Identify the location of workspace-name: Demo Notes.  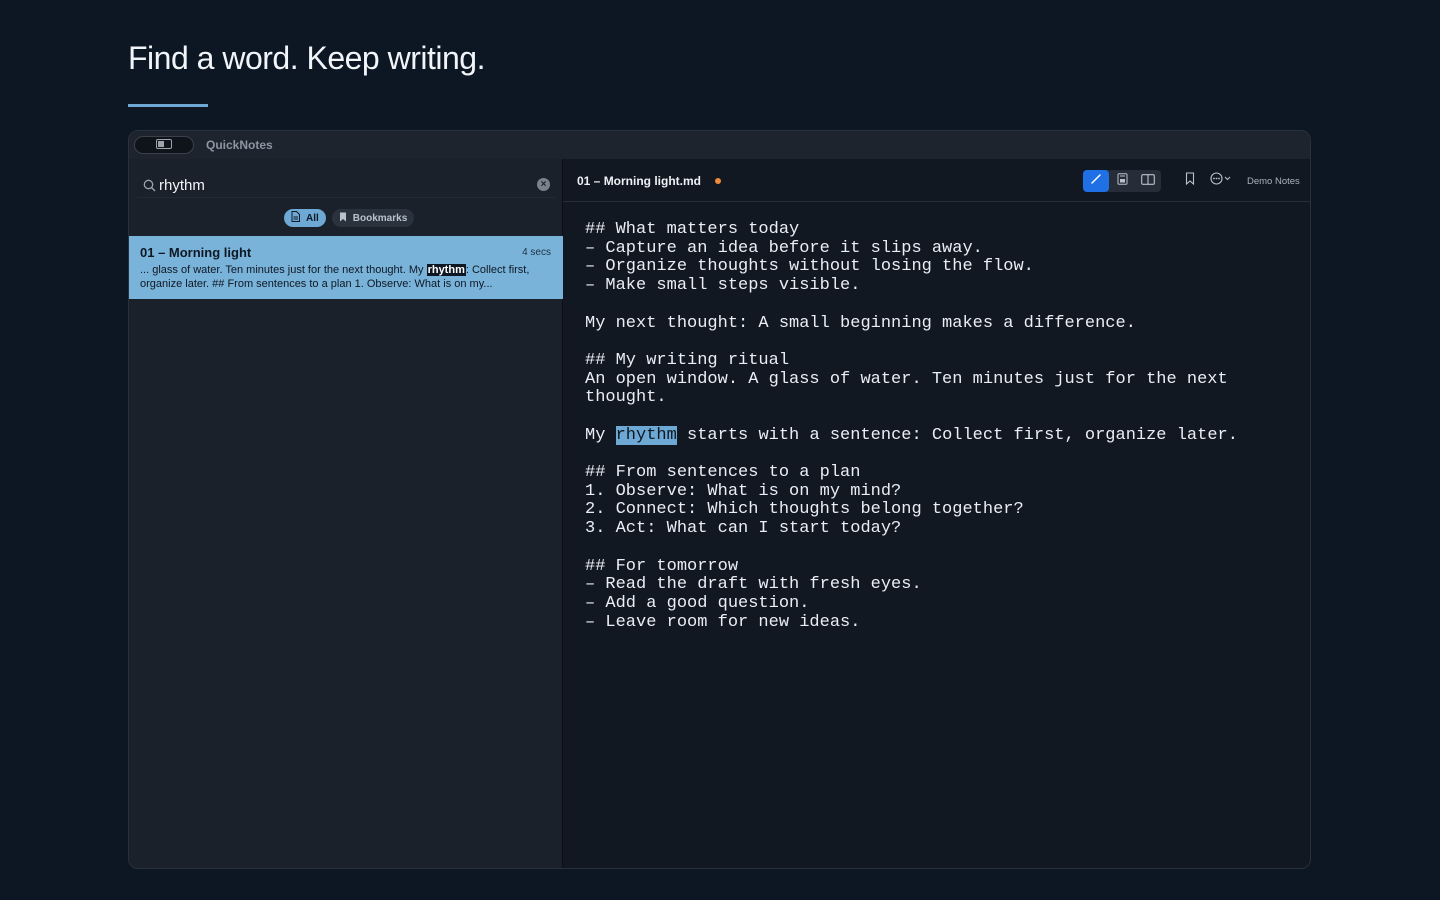
(1273, 181).